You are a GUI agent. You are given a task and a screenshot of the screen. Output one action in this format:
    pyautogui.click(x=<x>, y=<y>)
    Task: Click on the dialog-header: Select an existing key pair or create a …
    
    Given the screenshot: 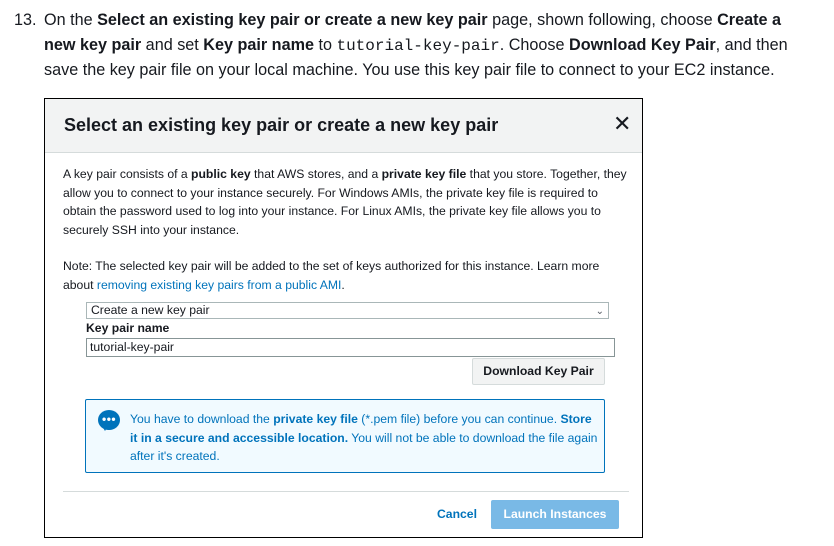 What is the action you would take?
    pyautogui.click(x=343, y=126)
    